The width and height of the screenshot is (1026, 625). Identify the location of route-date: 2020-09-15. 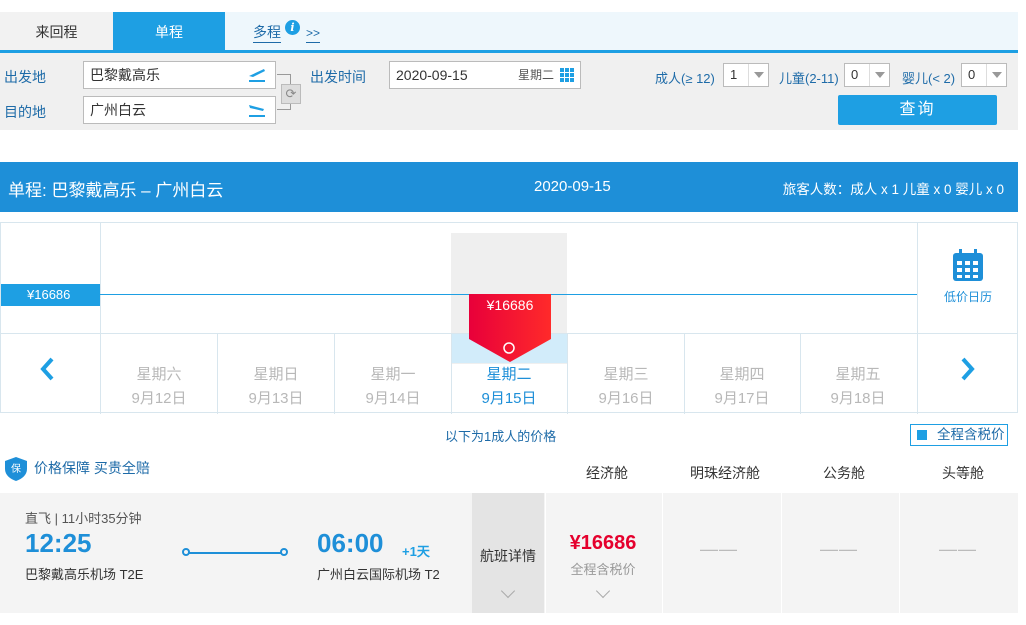
(572, 186).